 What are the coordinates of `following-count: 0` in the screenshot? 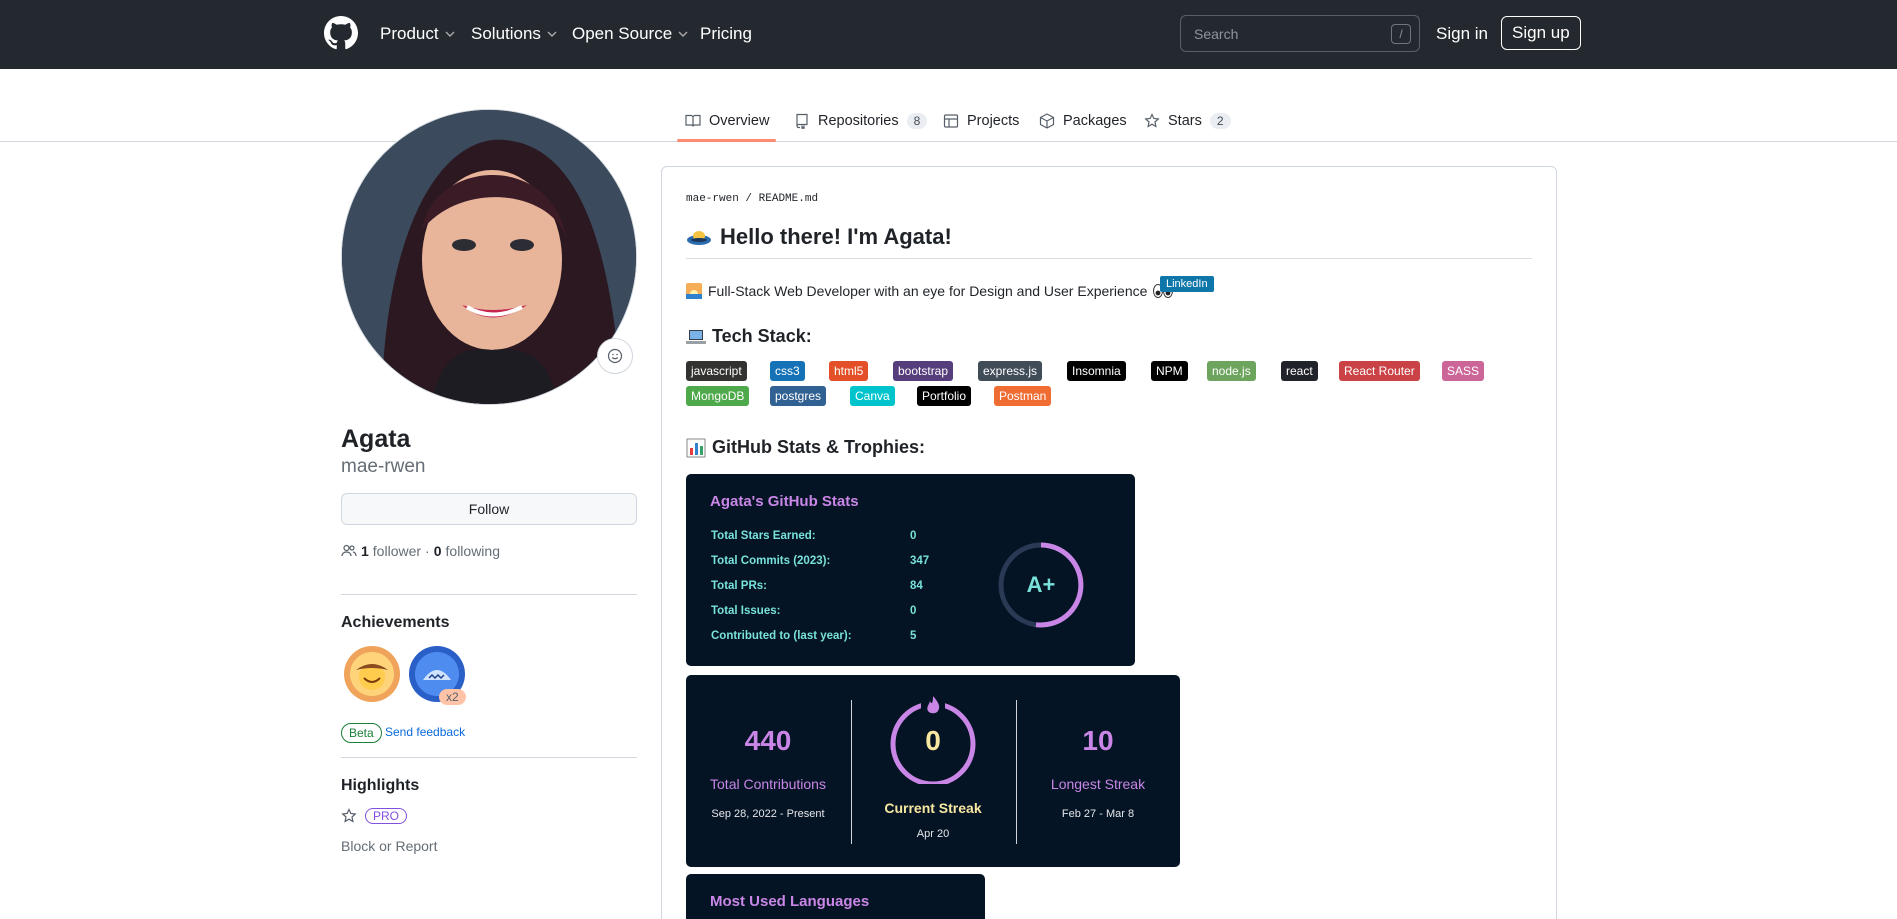 It's located at (438, 551).